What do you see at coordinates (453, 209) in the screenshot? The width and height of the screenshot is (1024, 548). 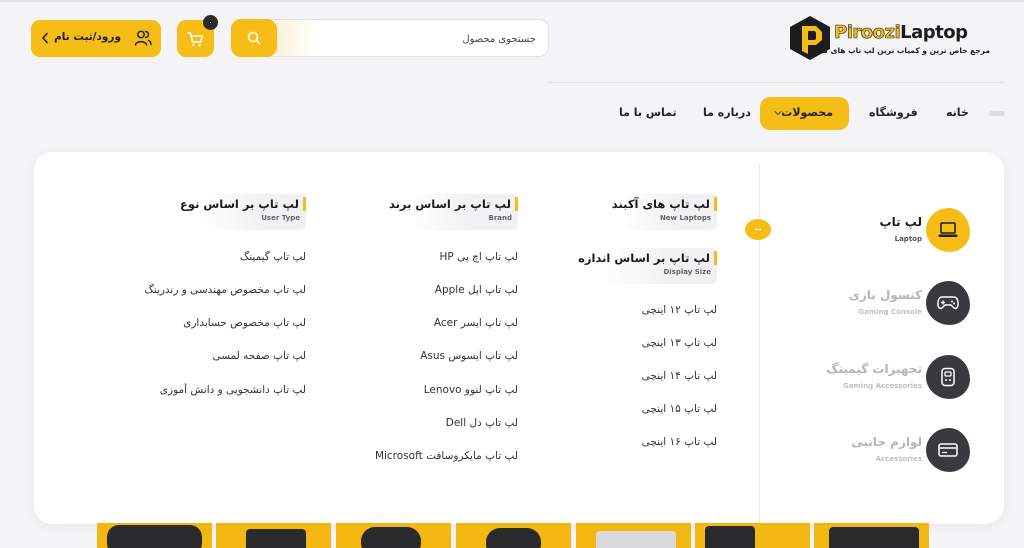 I see `column-brand-header: لپ تاپ بر اساس برند Brand` at bounding box center [453, 209].